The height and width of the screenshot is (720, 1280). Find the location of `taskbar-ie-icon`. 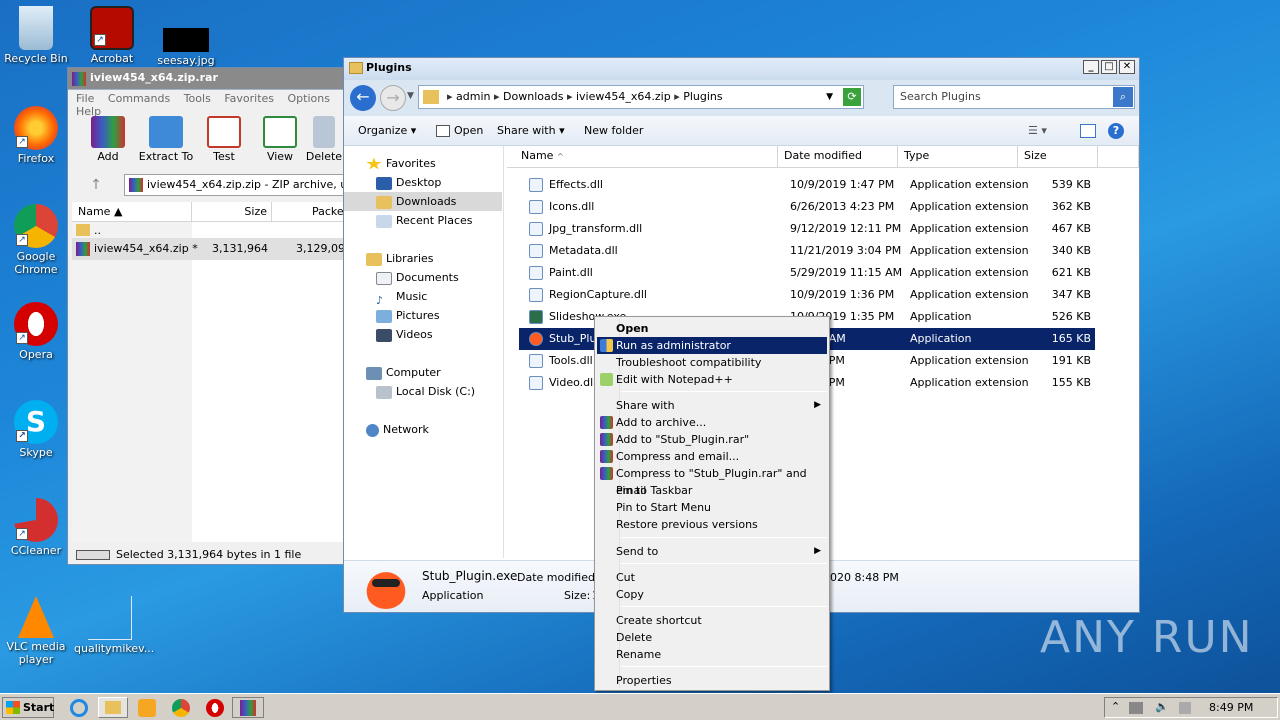

taskbar-ie-icon is located at coordinates (79, 708).